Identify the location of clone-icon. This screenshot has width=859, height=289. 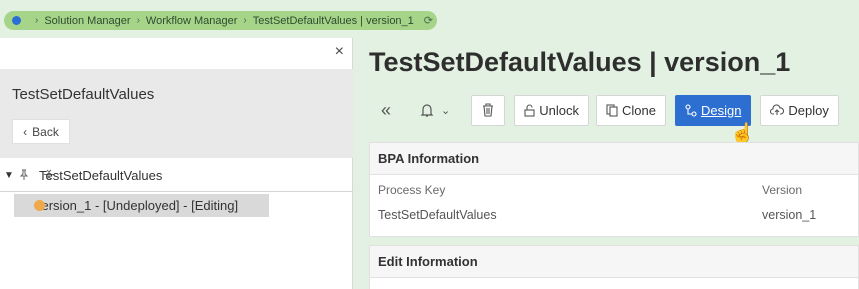
(612, 110).